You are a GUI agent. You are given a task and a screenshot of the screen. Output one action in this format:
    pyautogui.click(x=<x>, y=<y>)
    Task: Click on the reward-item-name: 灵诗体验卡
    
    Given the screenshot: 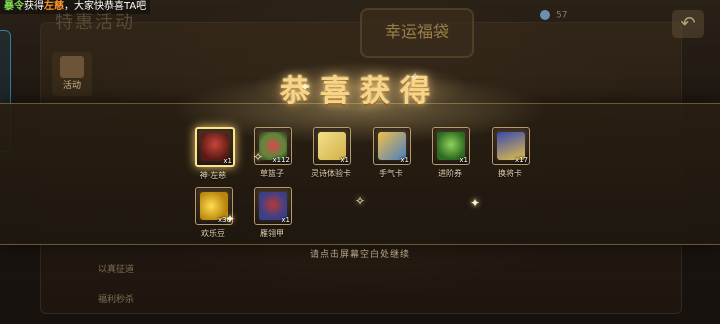 What is the action you would take?
    pyautogui.click(x=331, y=173)
    